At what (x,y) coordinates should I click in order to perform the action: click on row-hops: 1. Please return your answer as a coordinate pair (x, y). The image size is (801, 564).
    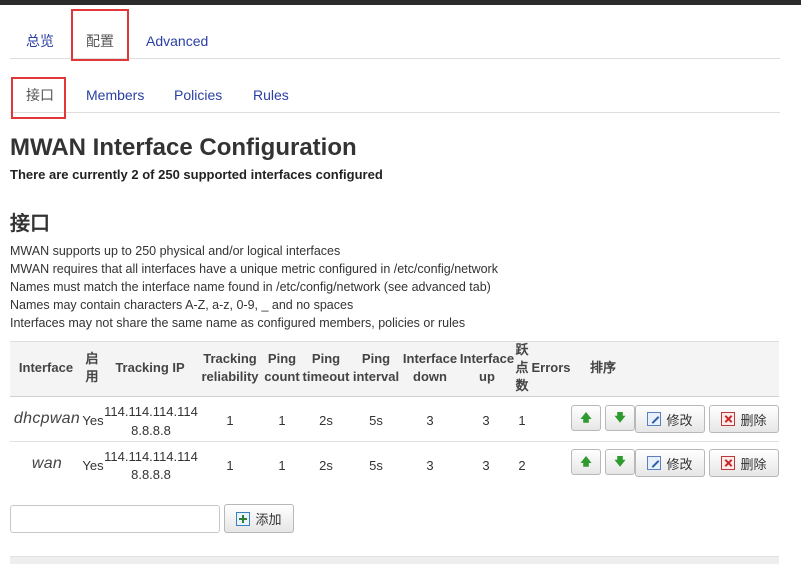
    Looking at the image, I should click on (522, 420).